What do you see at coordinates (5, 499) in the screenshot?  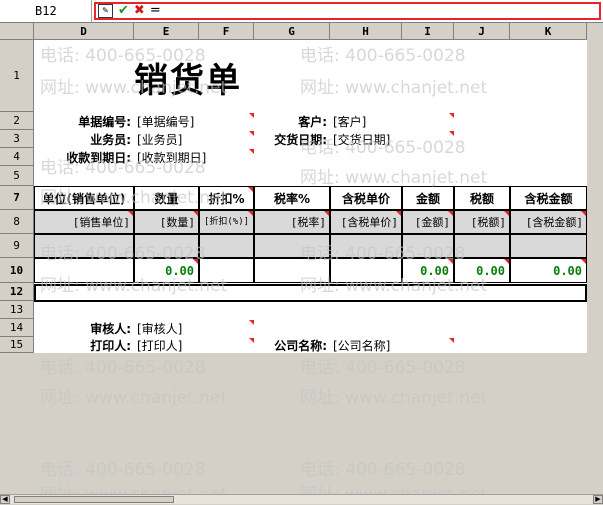 I see `scroll-left-arrow-icon: ◀` at bounding box center [5, 499].